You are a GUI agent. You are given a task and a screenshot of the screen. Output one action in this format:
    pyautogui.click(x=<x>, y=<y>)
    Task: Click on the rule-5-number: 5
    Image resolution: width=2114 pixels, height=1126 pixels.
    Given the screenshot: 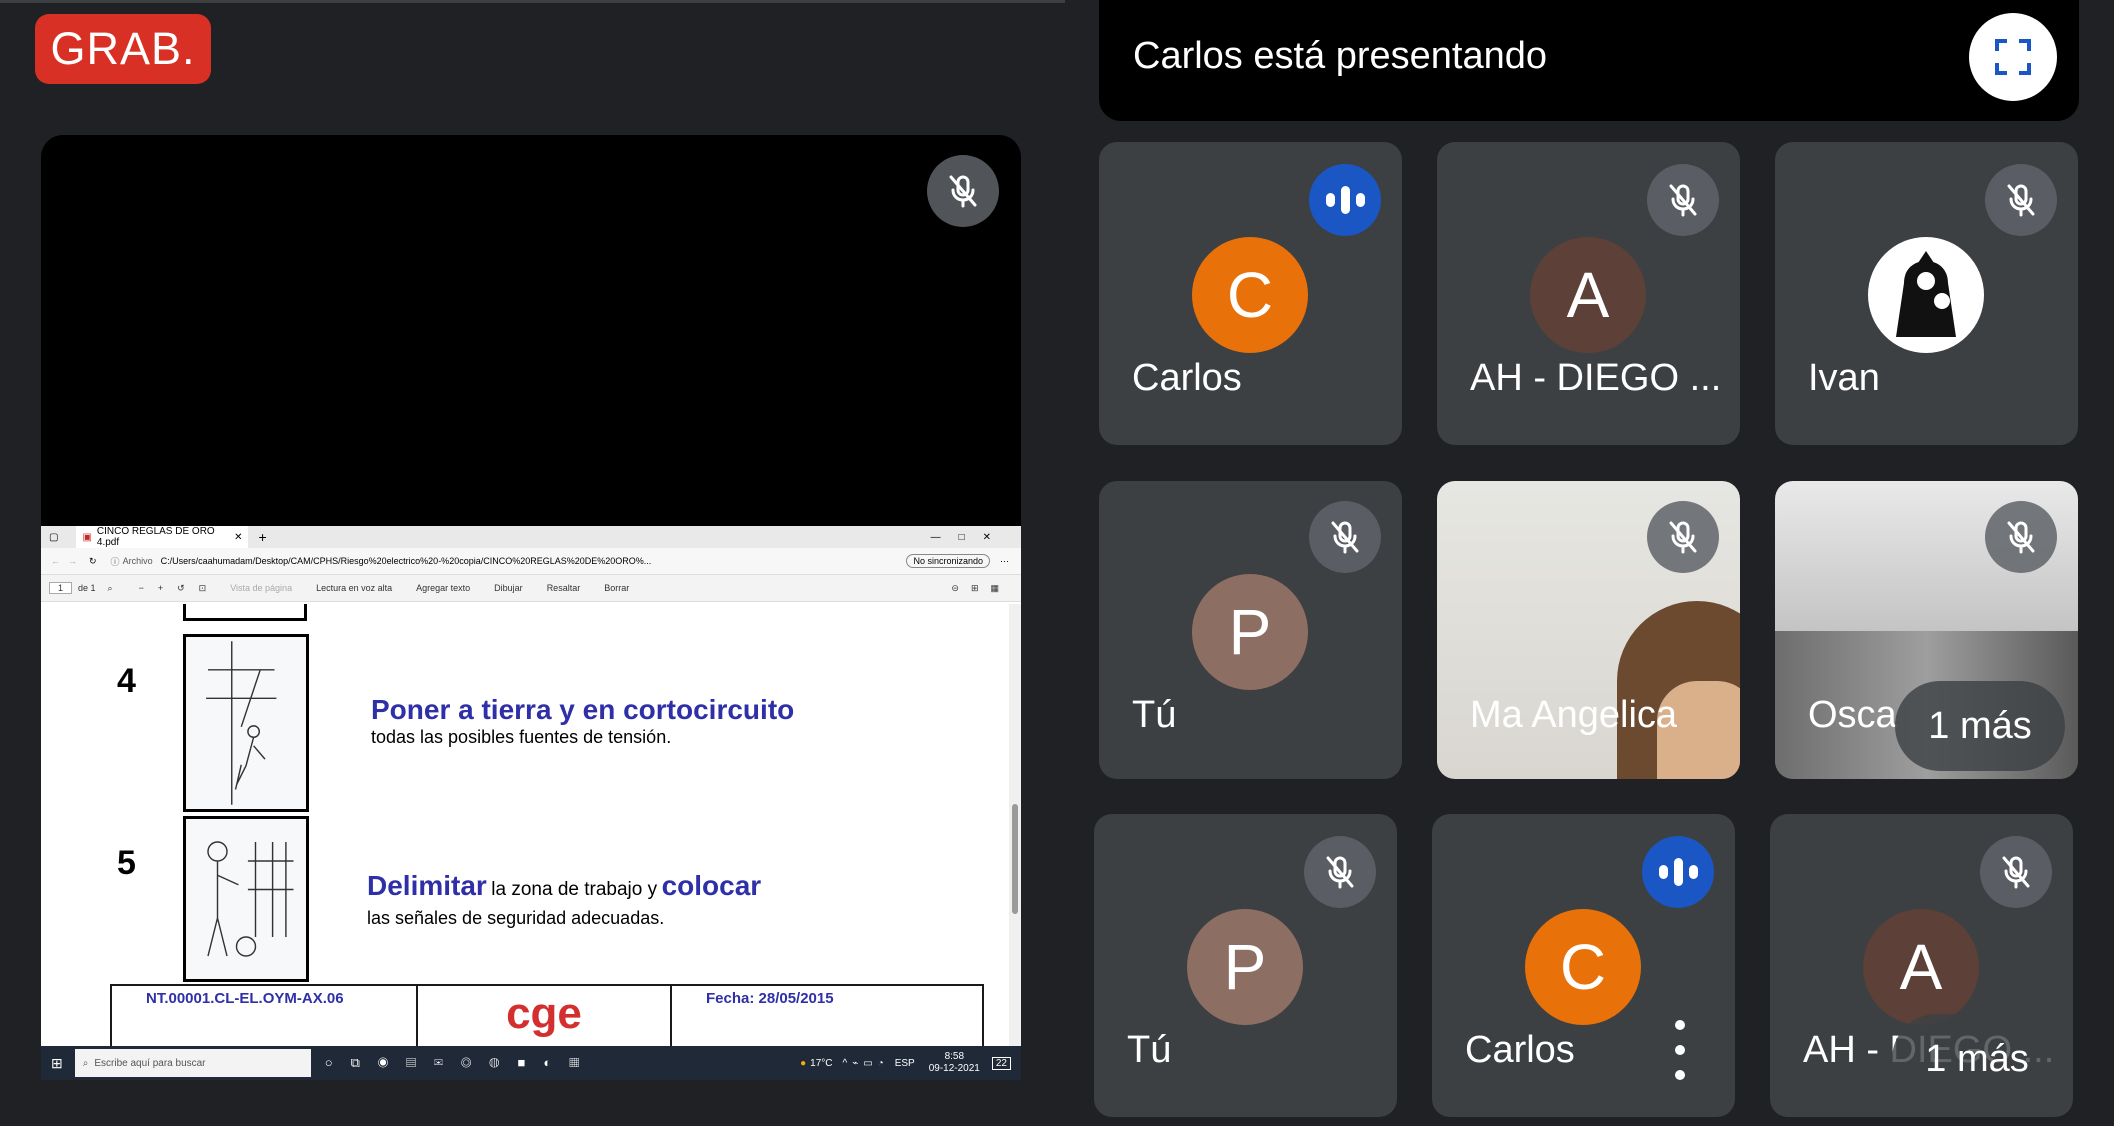 What is the action you would take?
    pyautogui.click(x=126, y=863)
    